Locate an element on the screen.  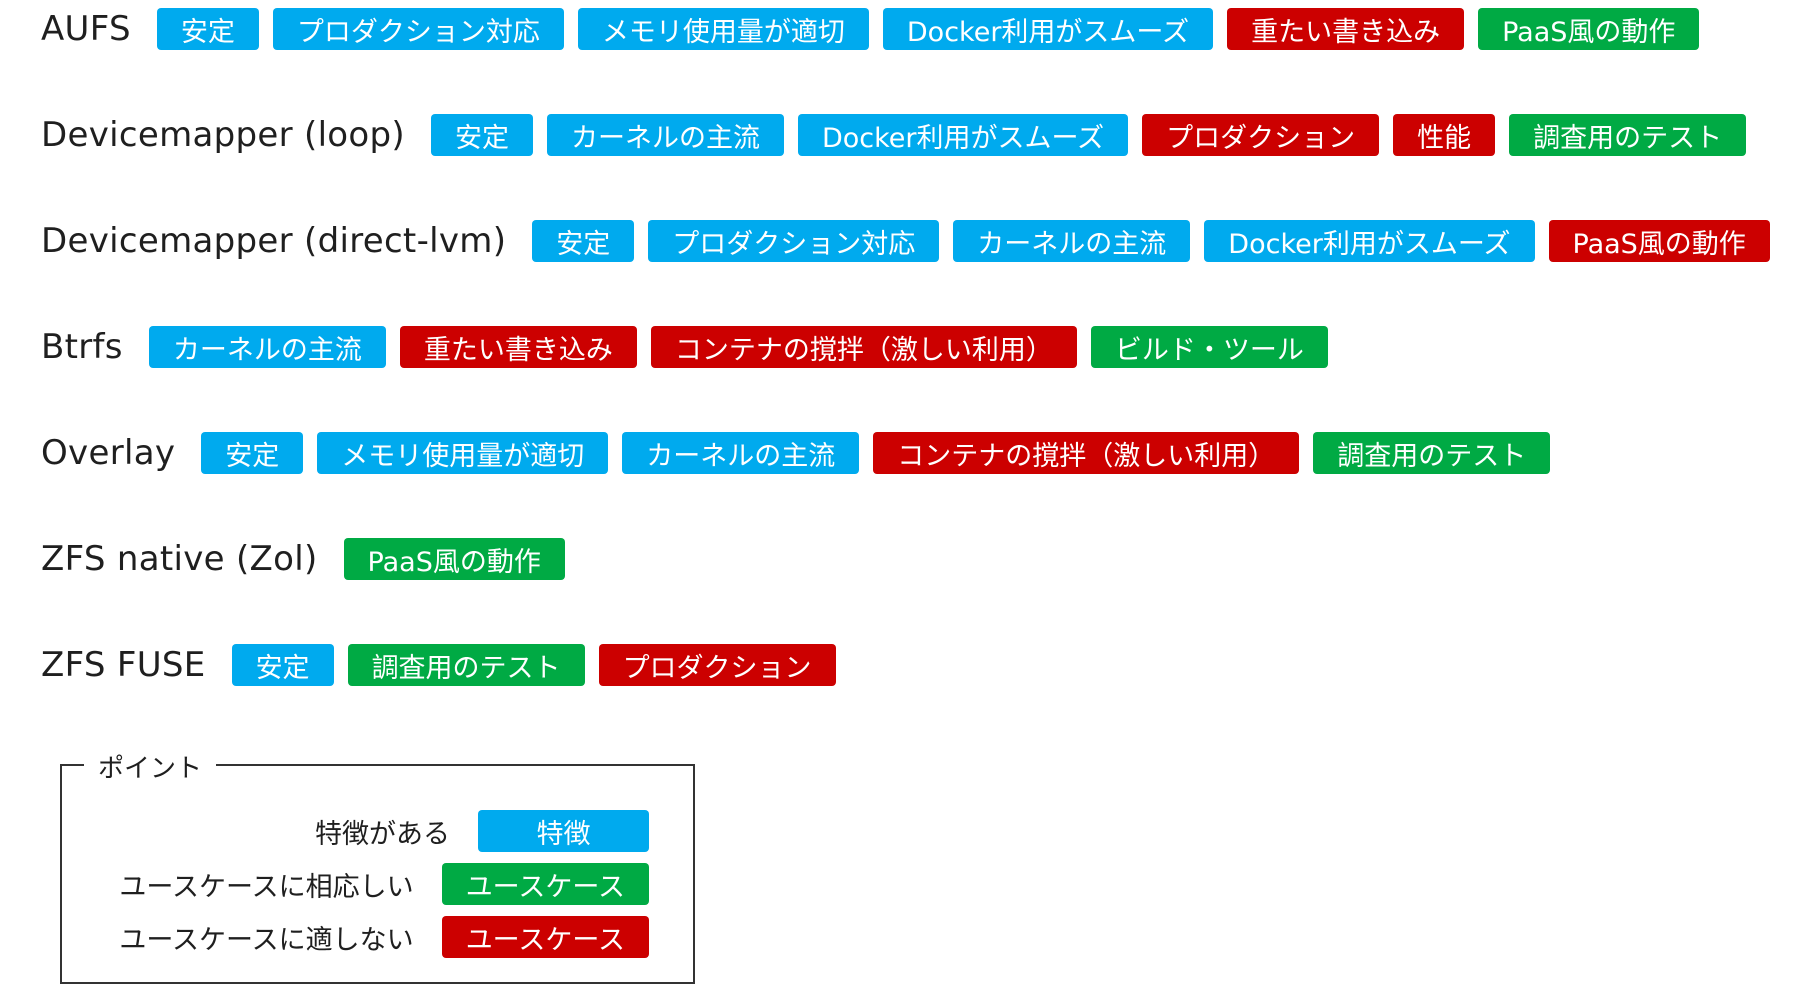
legend-item-feature: 特徴がある 特徴 is located at coordinates (482, 831).